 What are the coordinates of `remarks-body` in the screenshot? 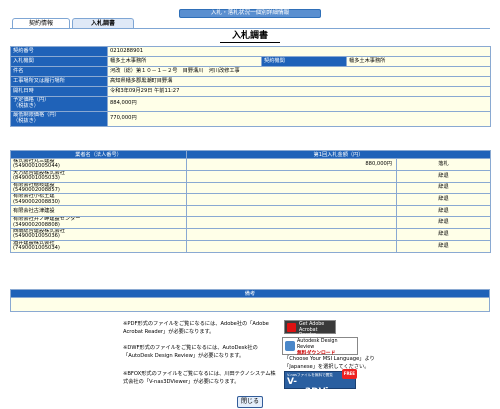 It's located at (250, 305).